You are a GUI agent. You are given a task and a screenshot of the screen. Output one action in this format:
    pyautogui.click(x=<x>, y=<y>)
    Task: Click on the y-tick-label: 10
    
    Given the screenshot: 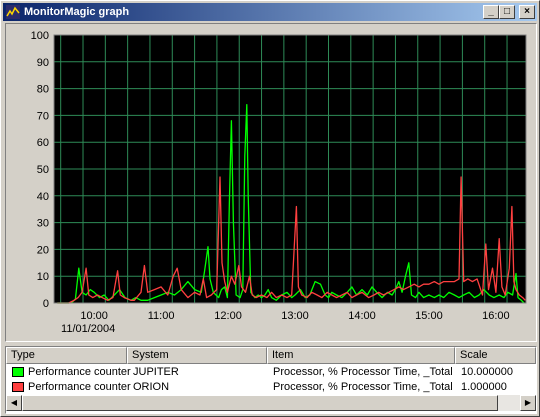 What is the action you would take?
    pyautogui.click(x=43, y=277)
    